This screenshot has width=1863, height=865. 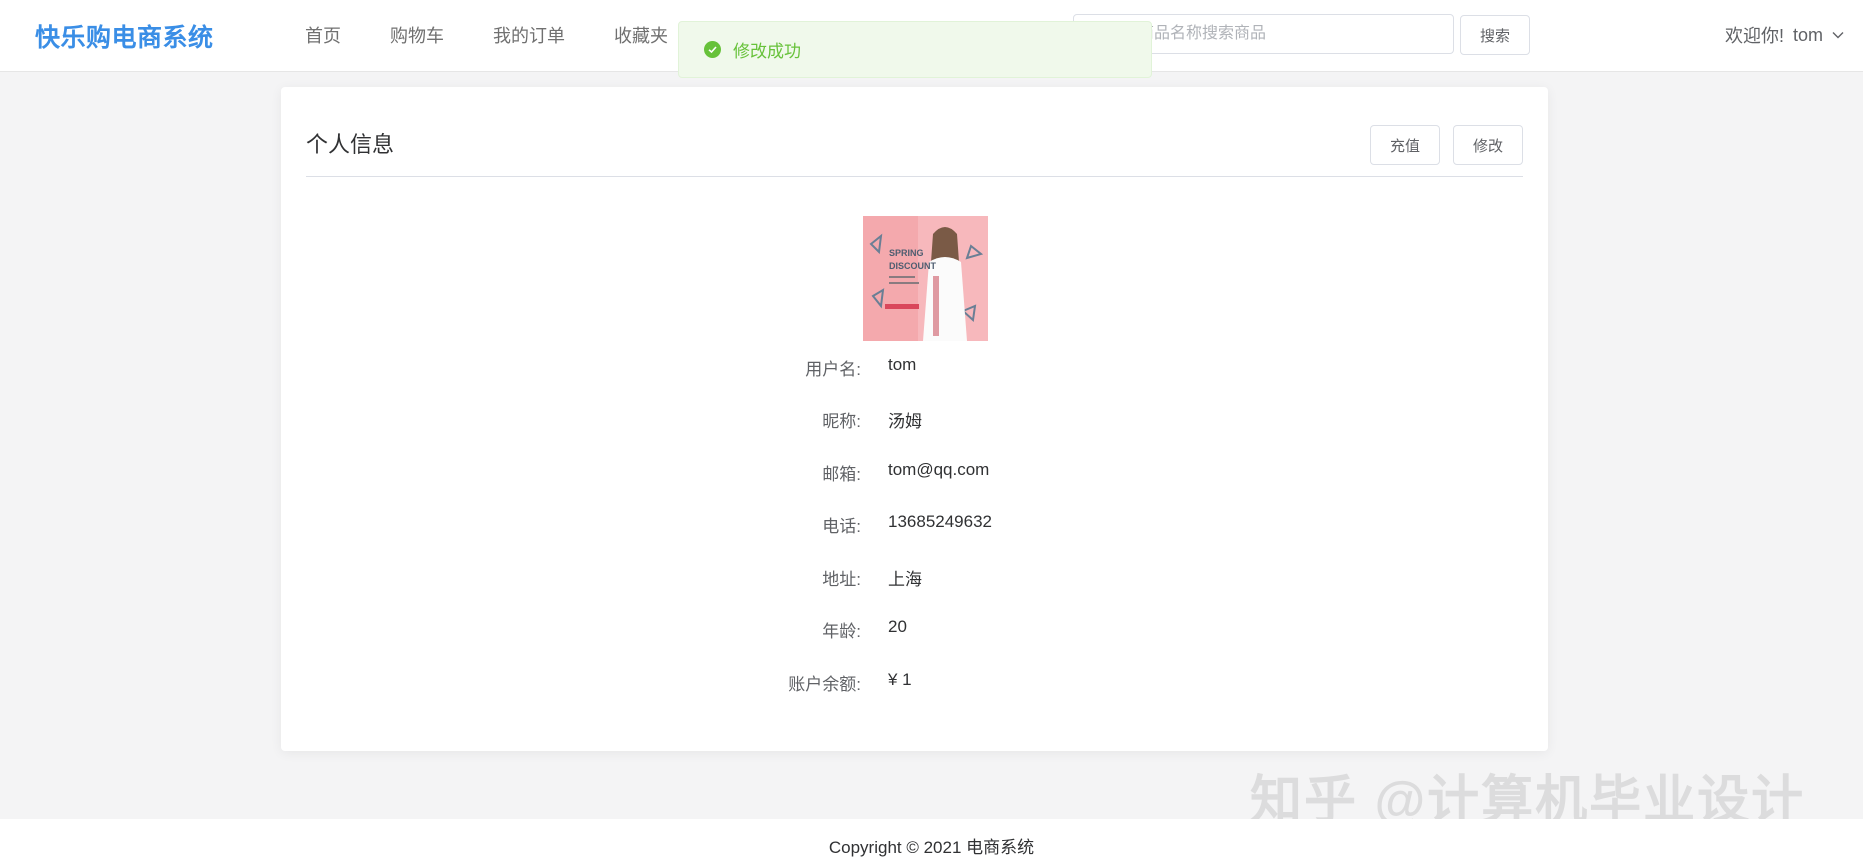 What do you see at coordinates (824, 684) in the screenshot?
I see `field-label: 账户余额:` at bounding box center [824, 684].